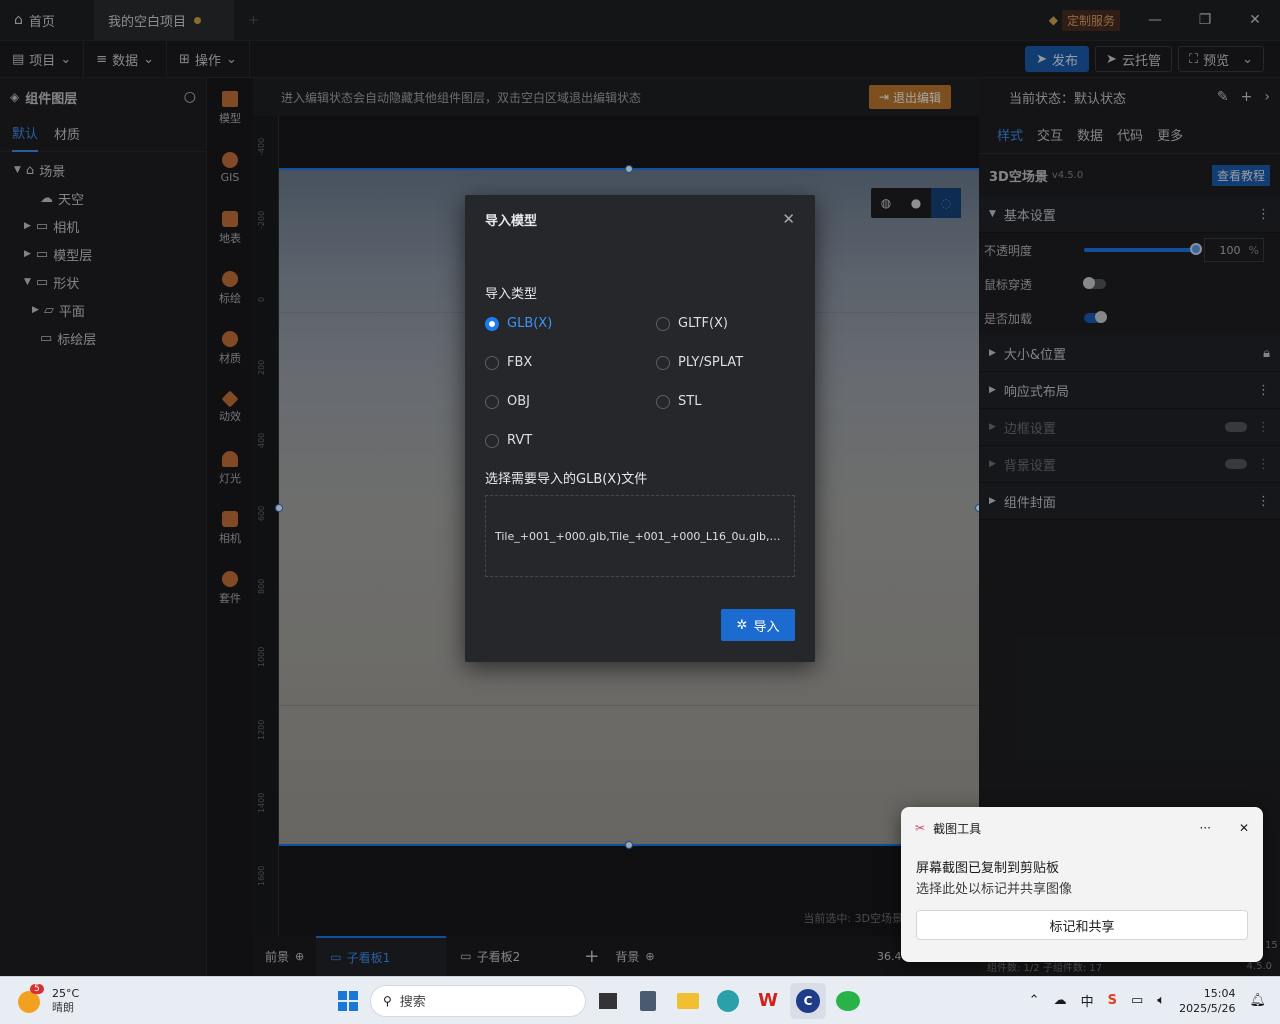 The width and height of the screenshot is (1280, 1024). I want to click on import-type-label: 导入类型, so click(511, 294).